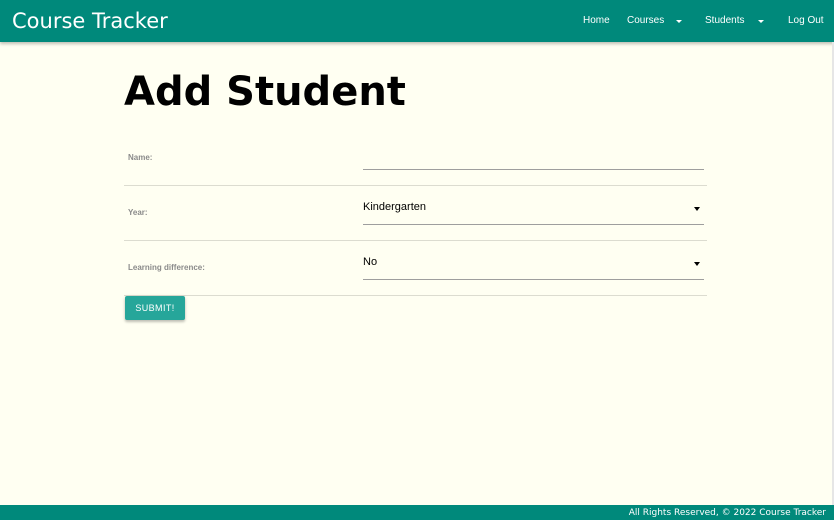 The image size is (834, 520). I want to click on courses-dropdown-caret-icon, so click(679, 21).